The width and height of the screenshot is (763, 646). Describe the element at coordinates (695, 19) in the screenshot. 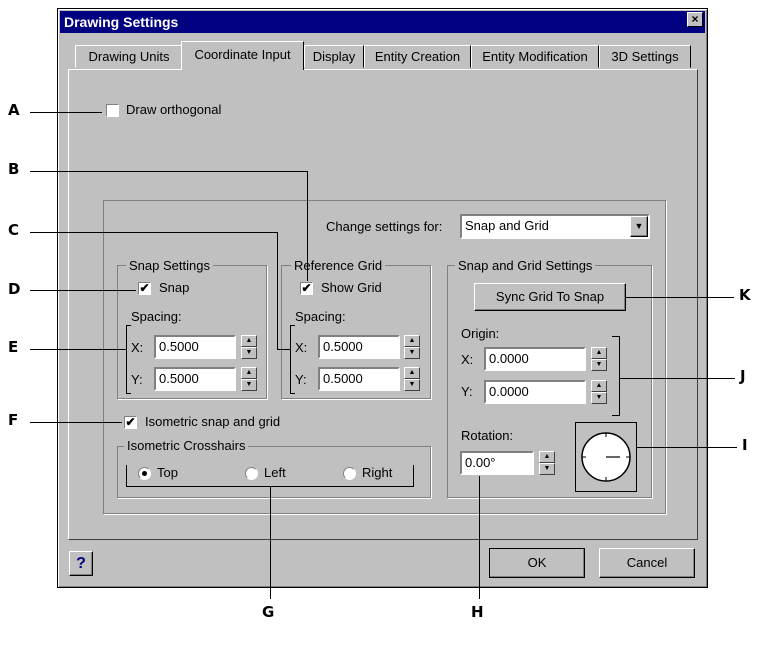

I see `close-button: ×` at that location.